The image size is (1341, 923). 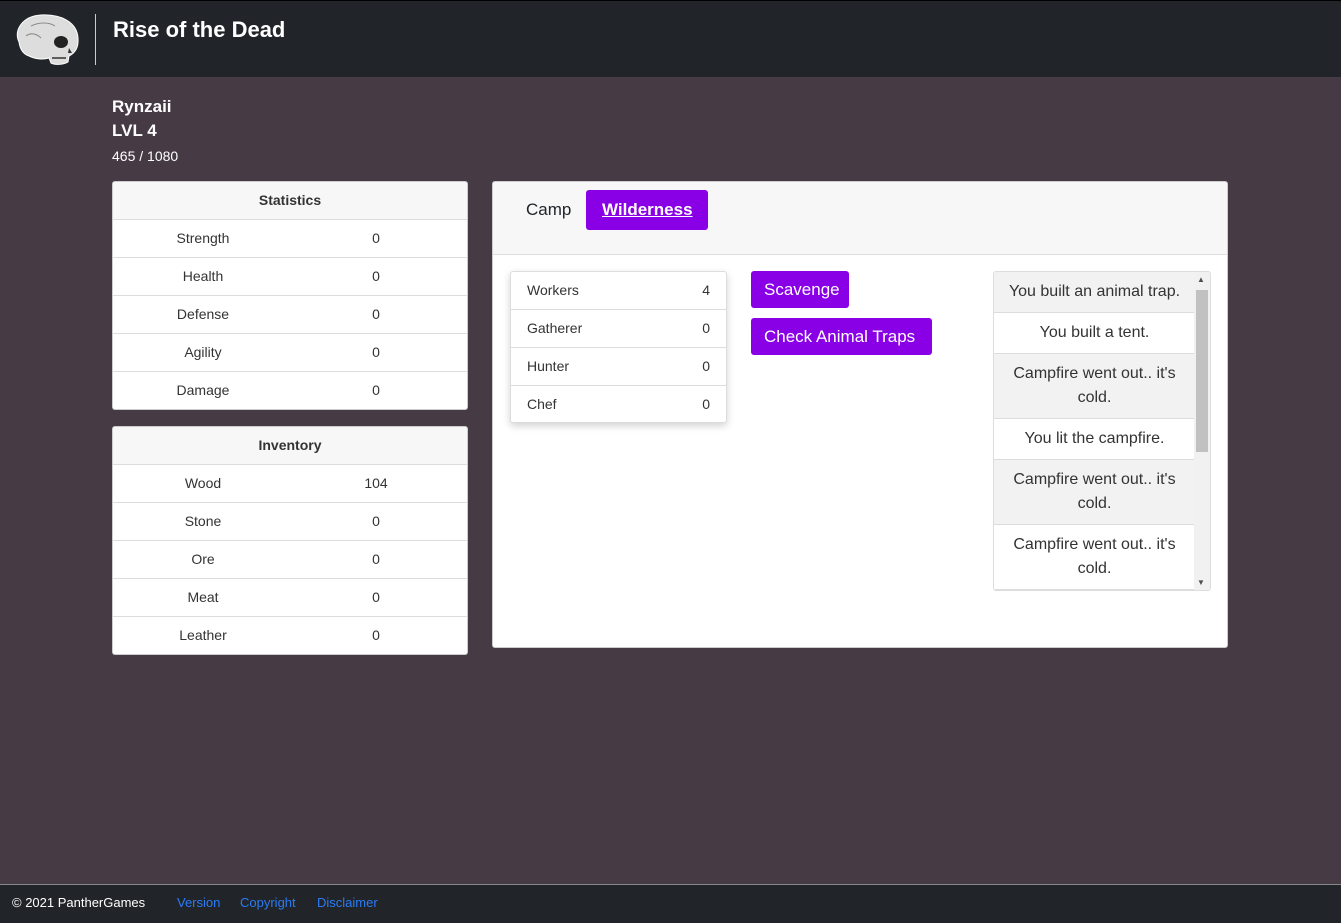 I want to click on worker-count: 4, so click(x=706, y=290).